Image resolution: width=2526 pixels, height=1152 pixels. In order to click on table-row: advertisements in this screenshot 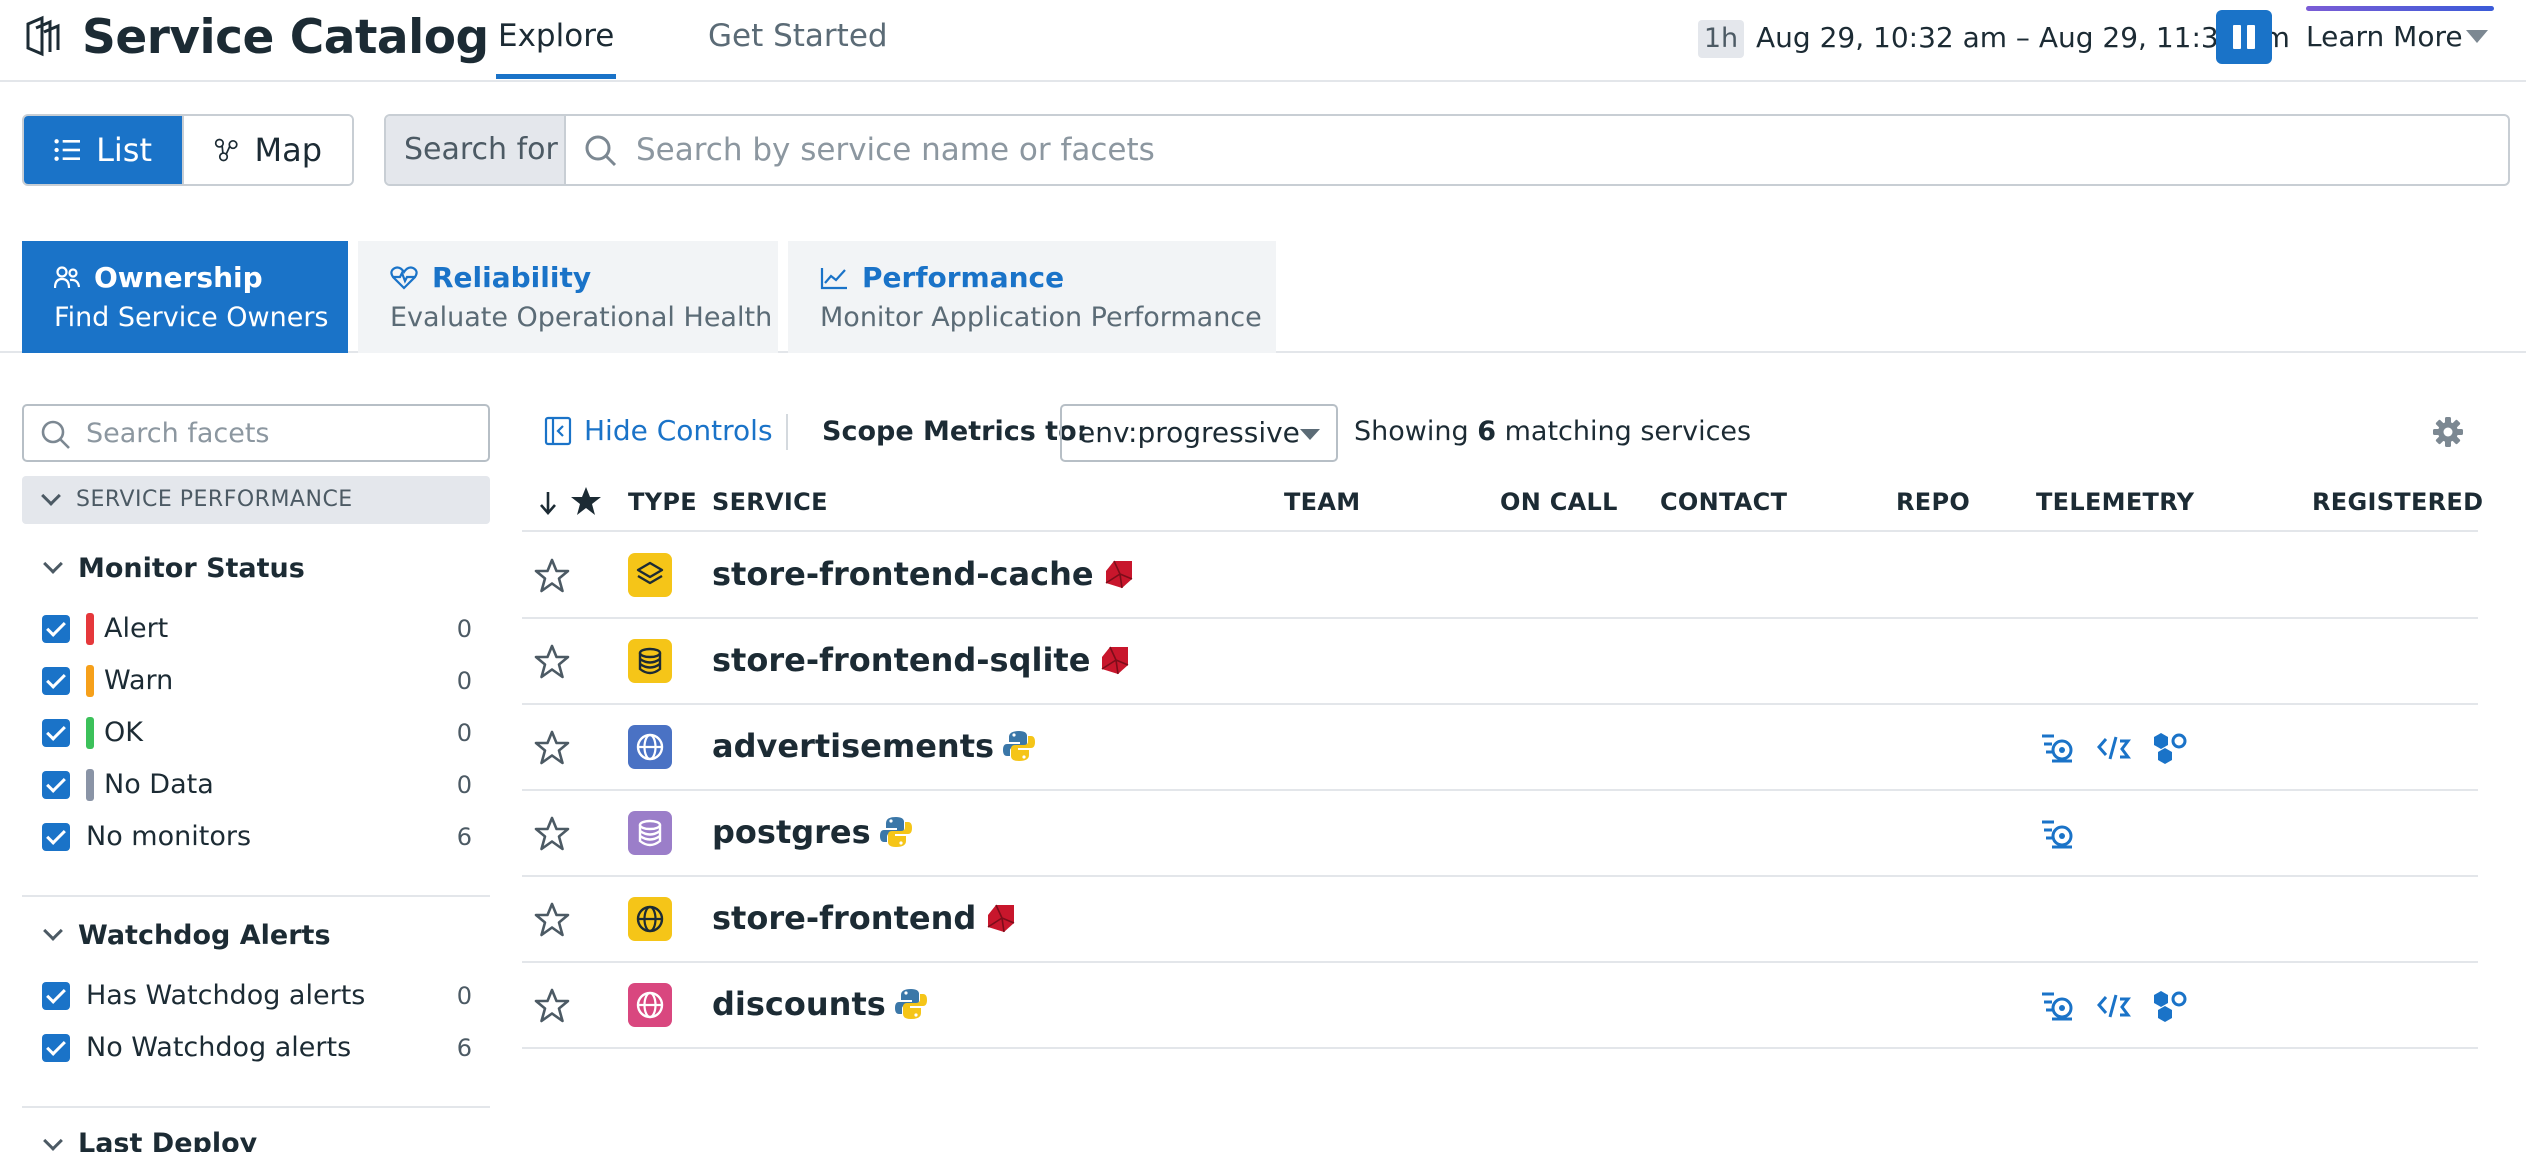, I will do `click(1500, 748)`.